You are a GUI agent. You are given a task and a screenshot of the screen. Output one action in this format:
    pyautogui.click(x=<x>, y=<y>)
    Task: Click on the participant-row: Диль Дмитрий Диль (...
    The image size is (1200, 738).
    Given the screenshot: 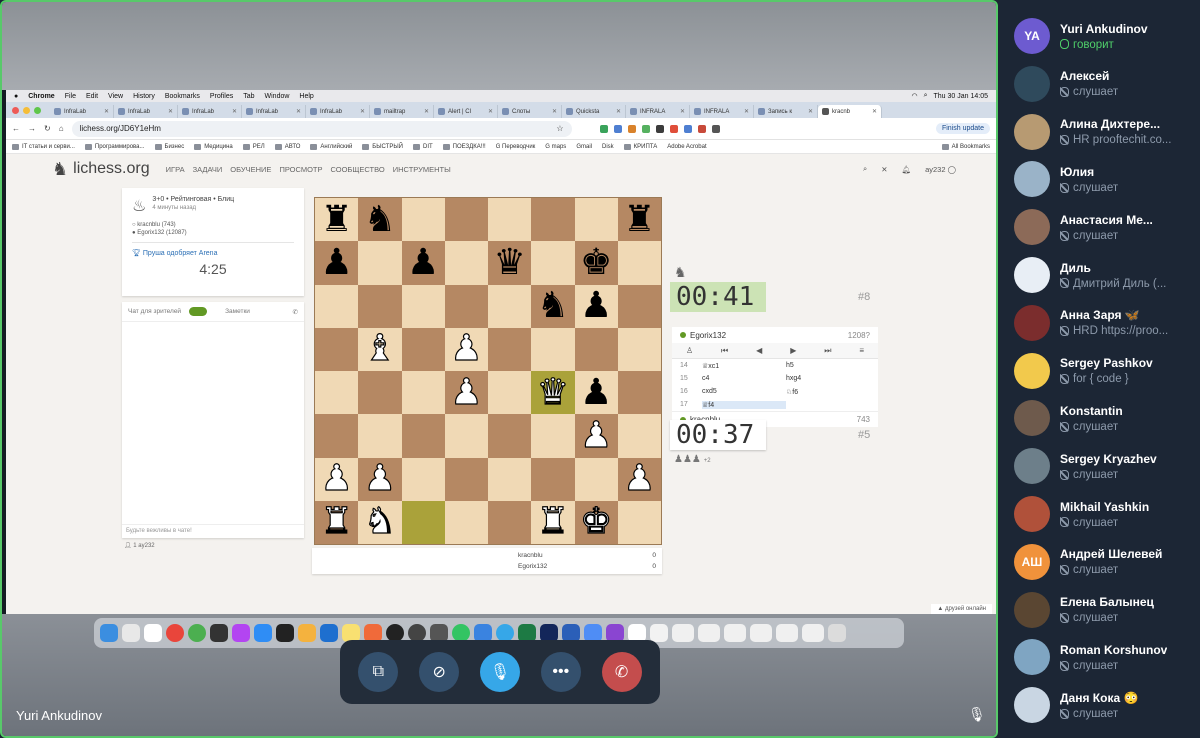 What is the action you would take?
    pyautogui.click(x=1107, y=275)
    